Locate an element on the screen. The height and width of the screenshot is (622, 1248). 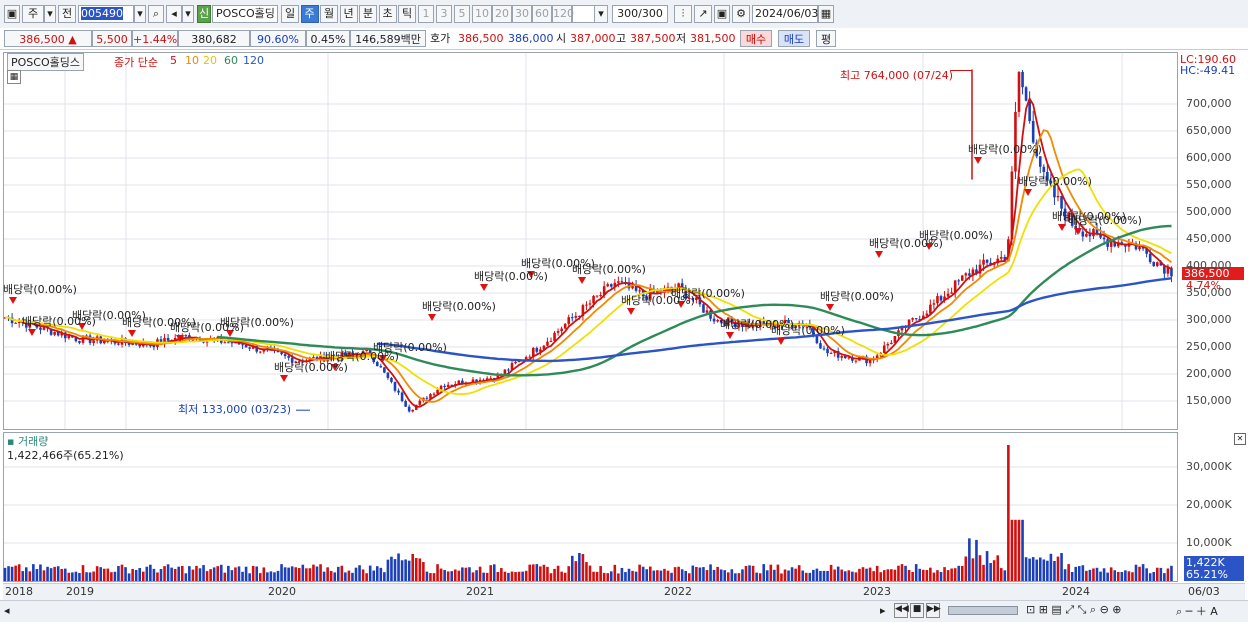
chart-stock-name: POSCO홀딩스 is located at coordinates (45, 62).